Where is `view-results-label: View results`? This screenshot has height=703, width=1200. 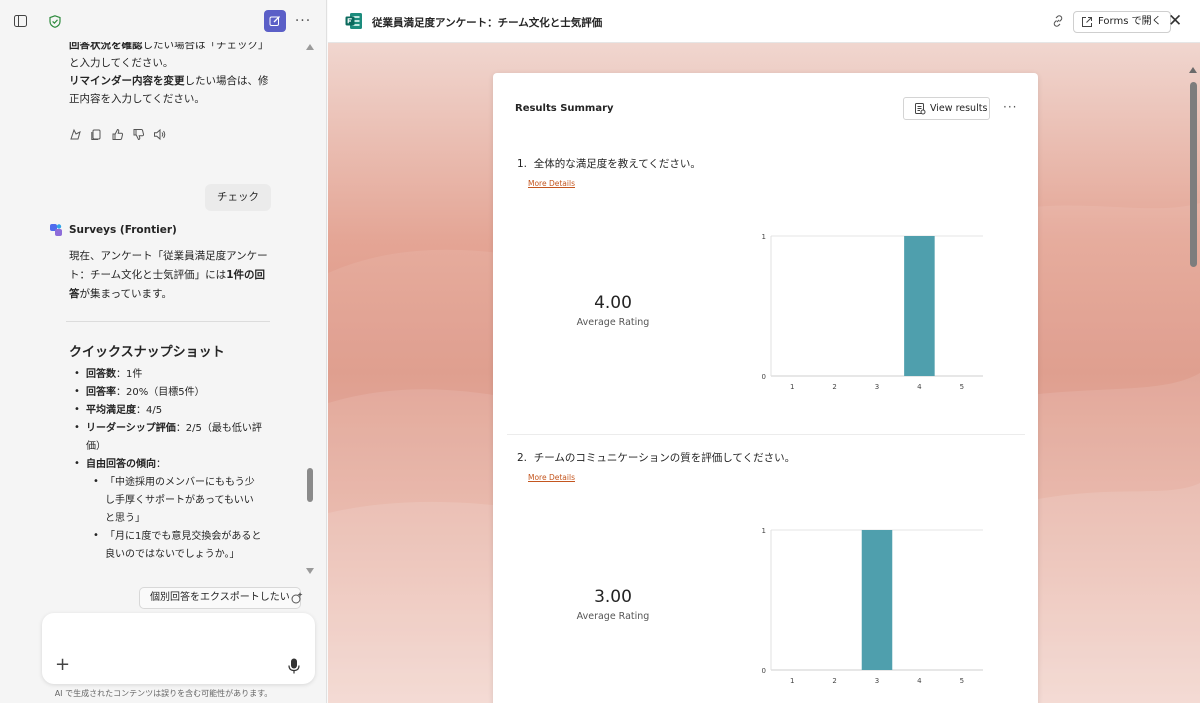
view-results-label: View results is located at coordinates (959, 108).